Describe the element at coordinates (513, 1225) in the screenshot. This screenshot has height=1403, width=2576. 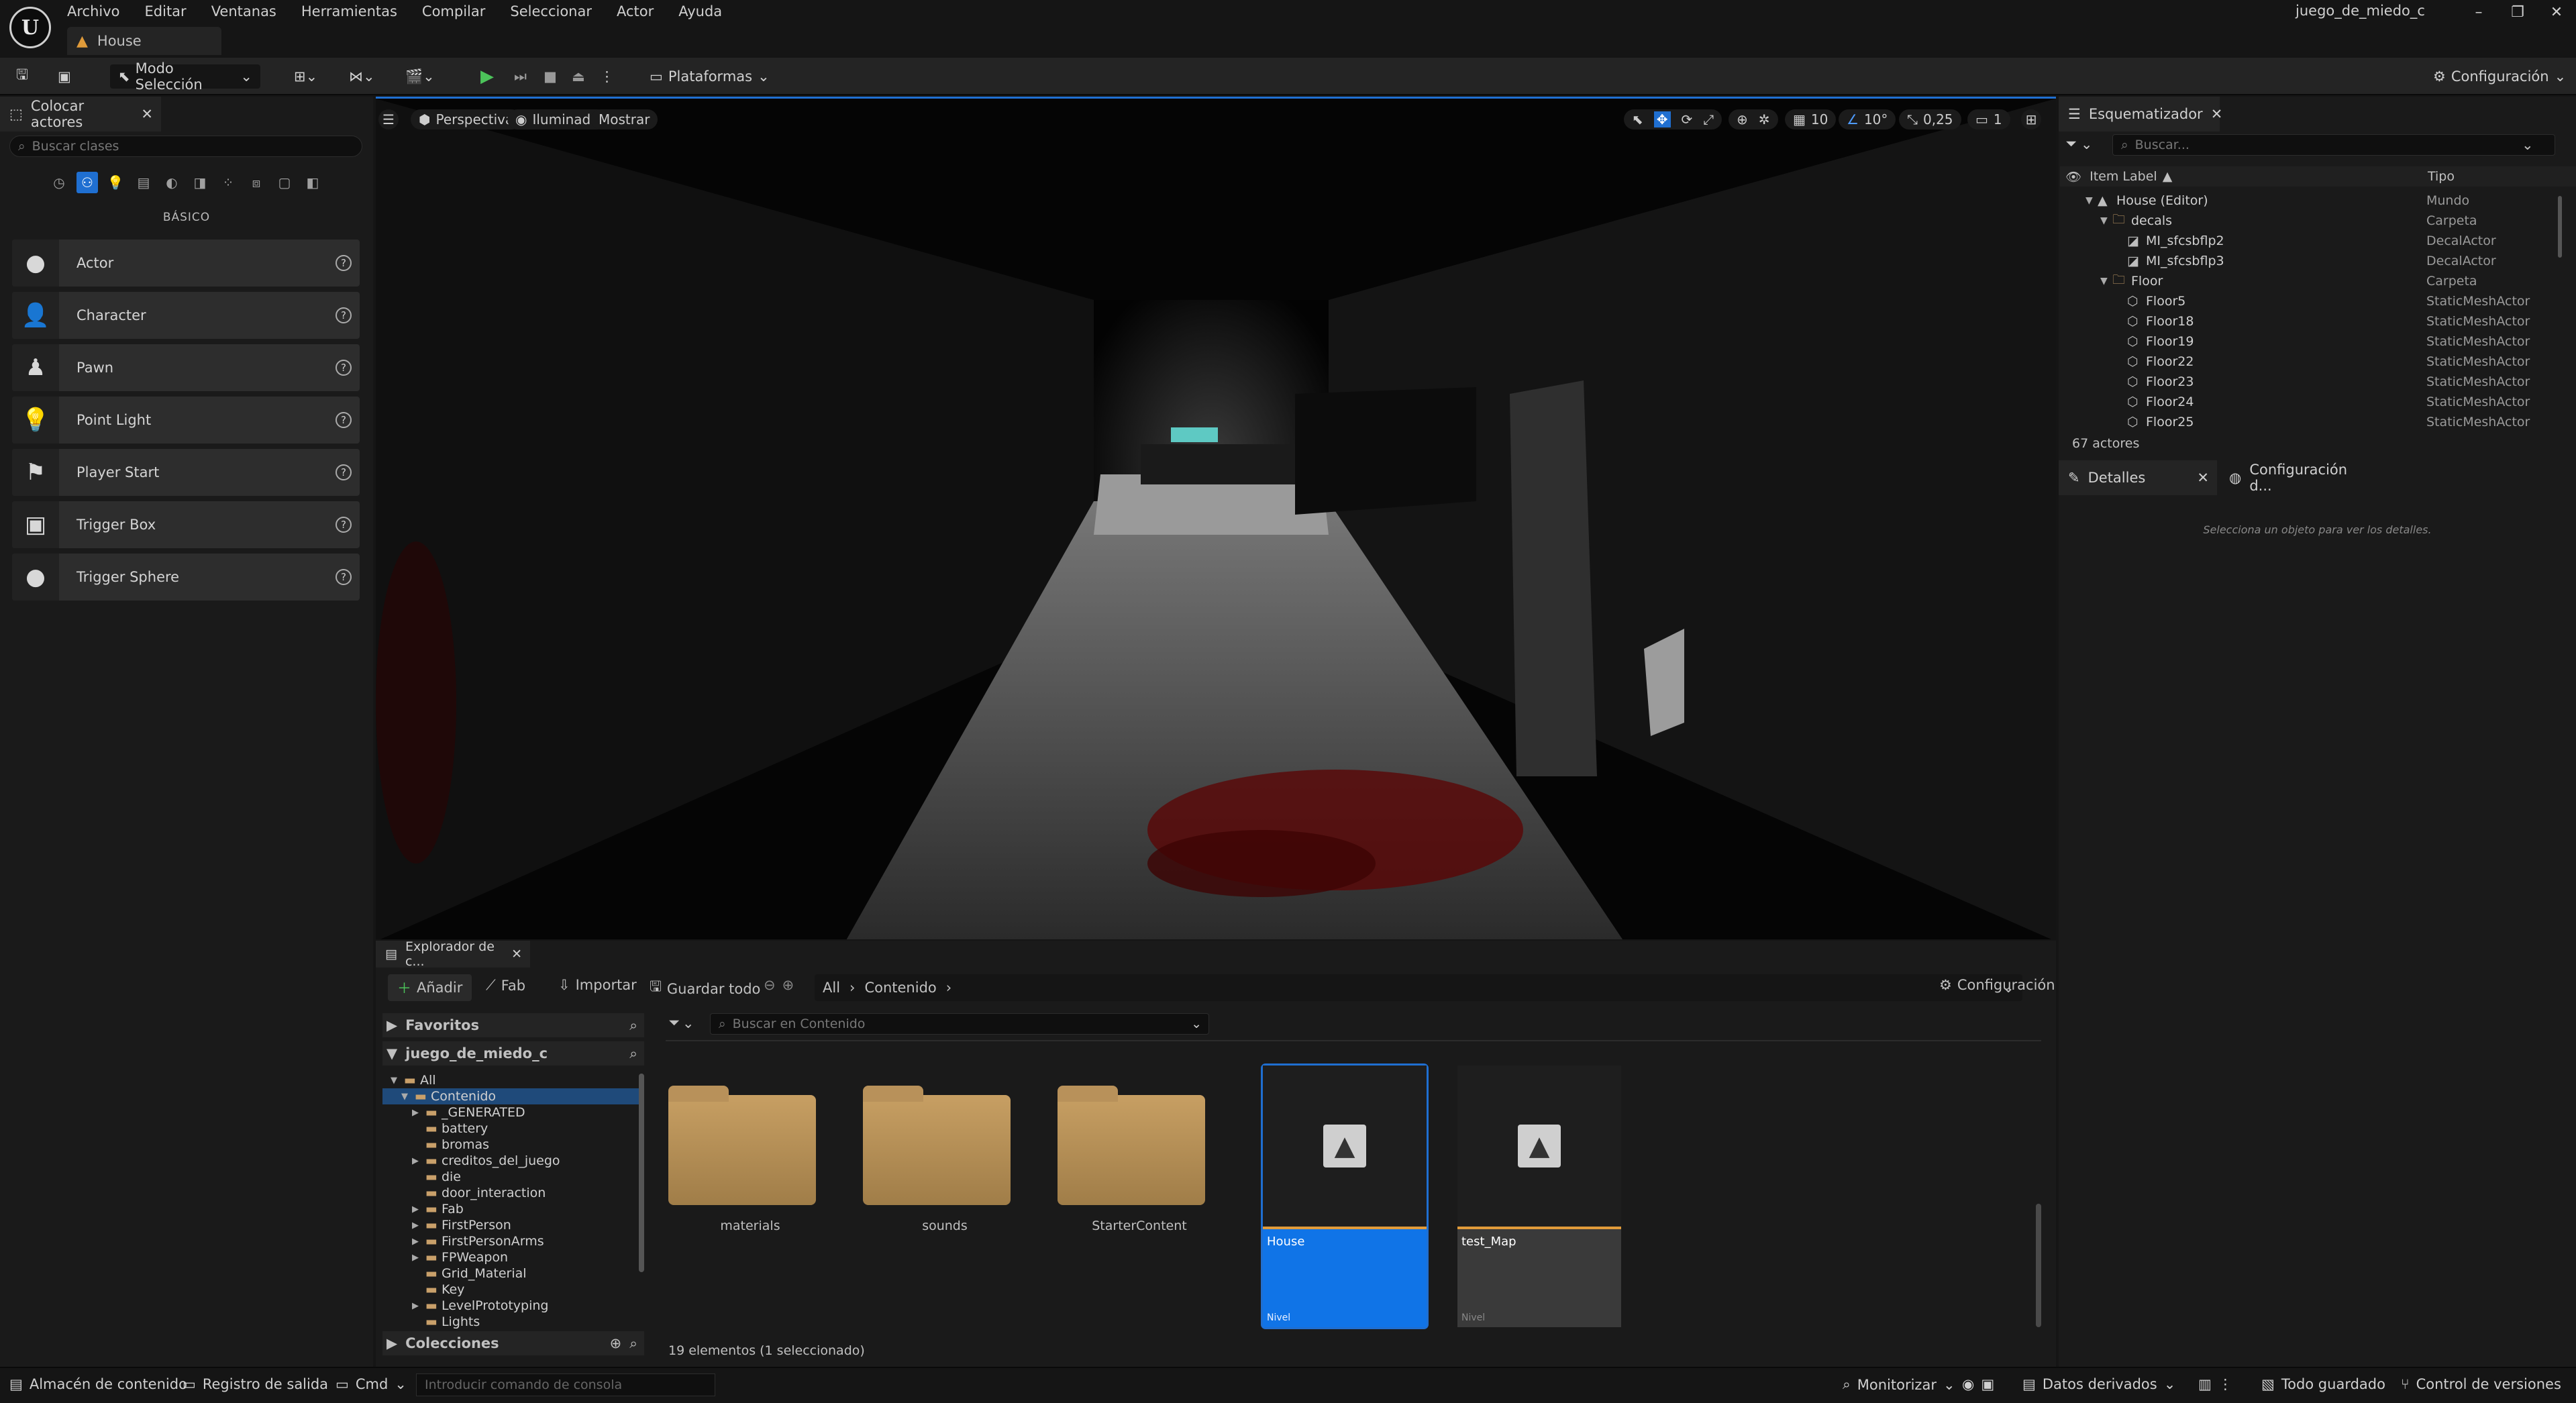
I see `tree-folder: ▶ ▬ FirstPerson` at that location.